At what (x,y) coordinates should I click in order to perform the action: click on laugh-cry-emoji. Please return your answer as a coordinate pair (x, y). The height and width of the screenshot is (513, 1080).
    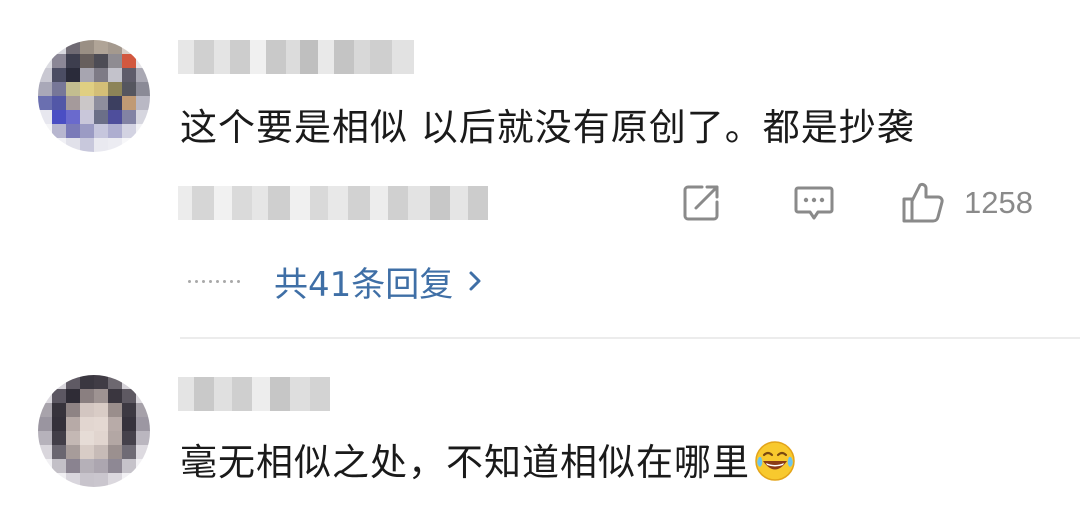
    Looking at the image, I should click on (775, 460).